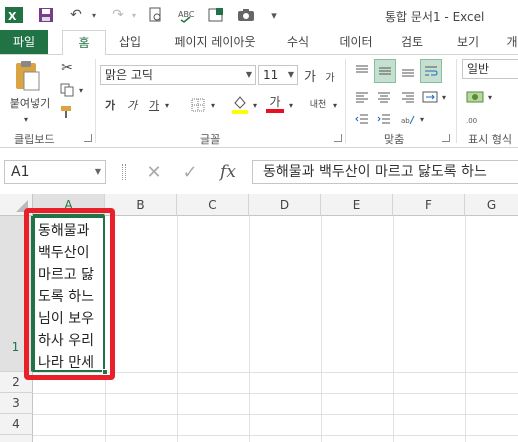 The height and width of the screenshot is (442, 518). I want to click on align-top-icon, so click(362, 71).